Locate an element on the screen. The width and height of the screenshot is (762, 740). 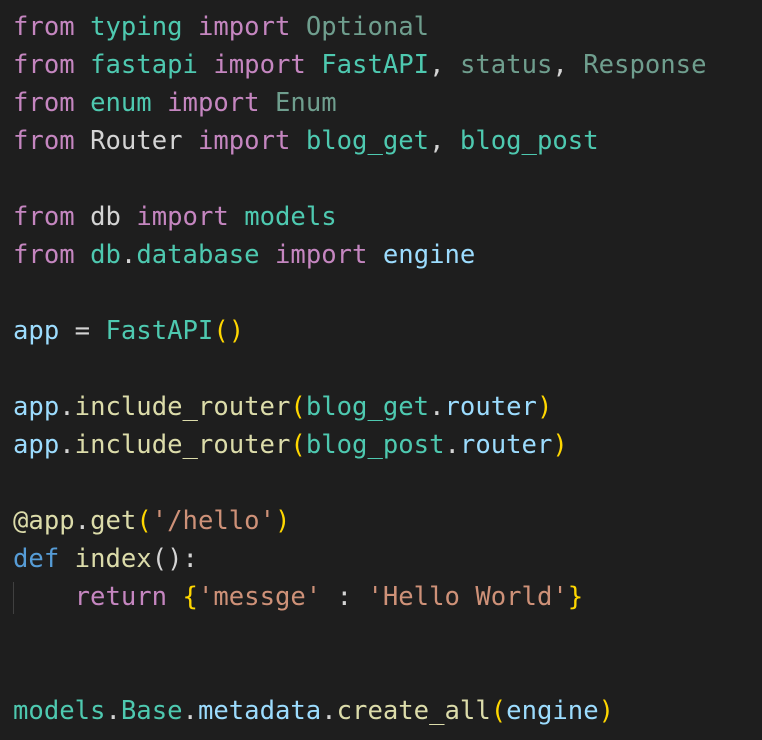
code-line: from db import models is located at coordinates (175, 217).